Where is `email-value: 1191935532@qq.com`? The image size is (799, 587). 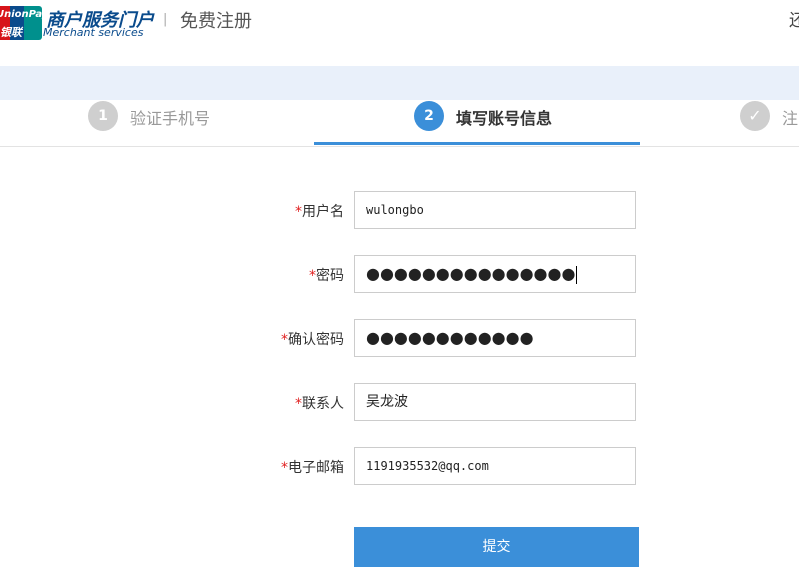
email-value: 1191935532@qq.com is located at coordinates (427, 466).